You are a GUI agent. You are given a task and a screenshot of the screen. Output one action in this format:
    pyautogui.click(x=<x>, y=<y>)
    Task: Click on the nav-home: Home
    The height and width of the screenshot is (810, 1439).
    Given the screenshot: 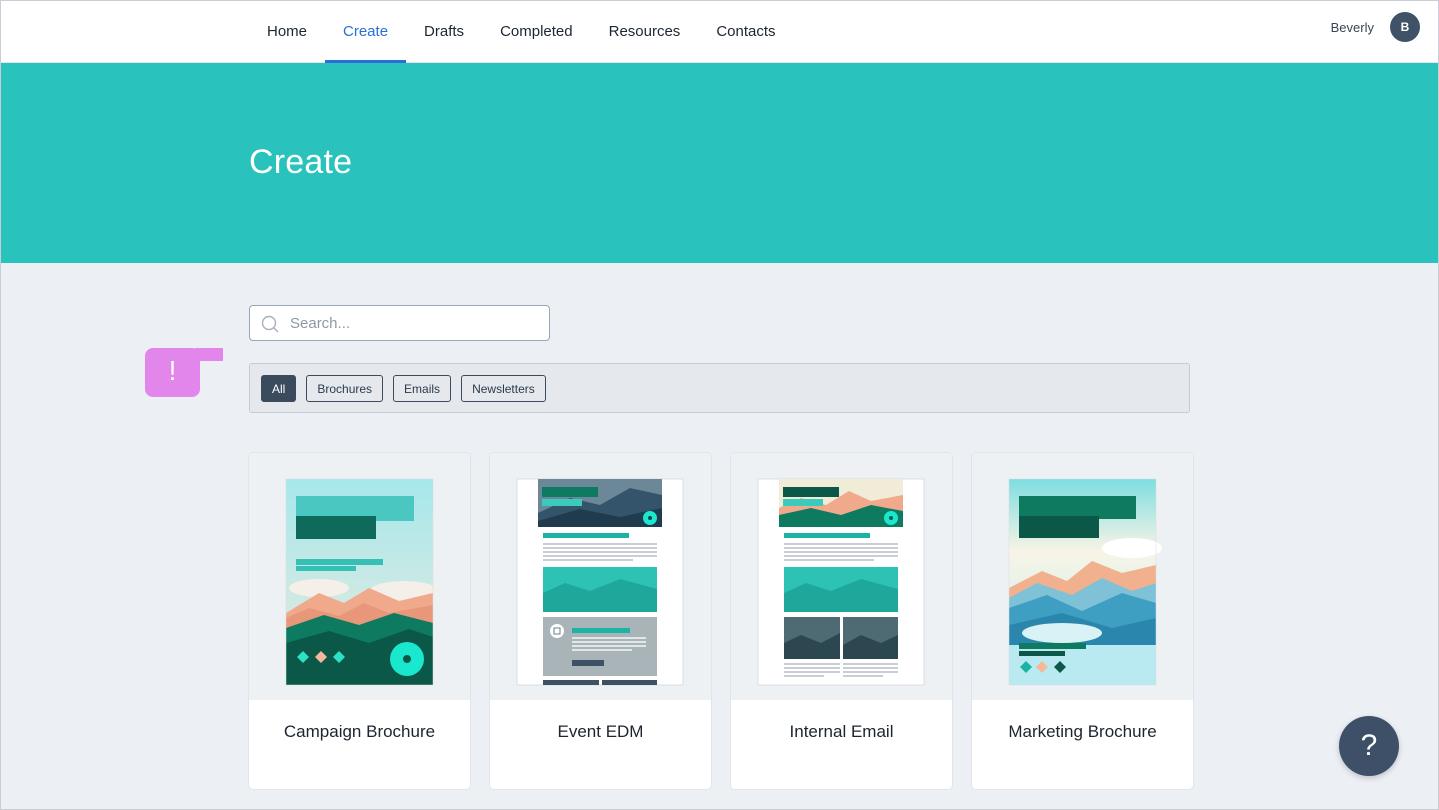 What is the action you would take?
    pyautogui.click(x=287, y=31)
    